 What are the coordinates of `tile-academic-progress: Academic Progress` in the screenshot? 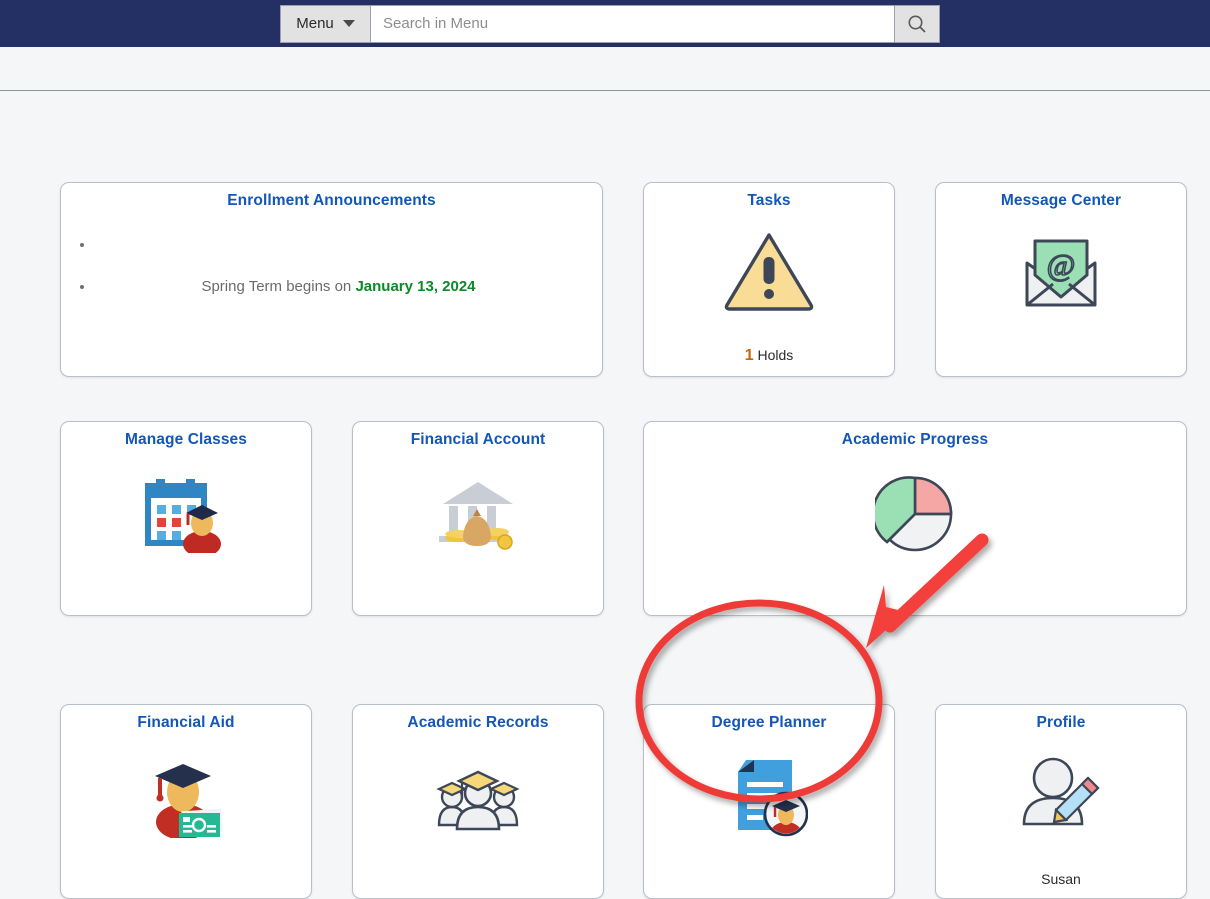 It's located at (915, 518).